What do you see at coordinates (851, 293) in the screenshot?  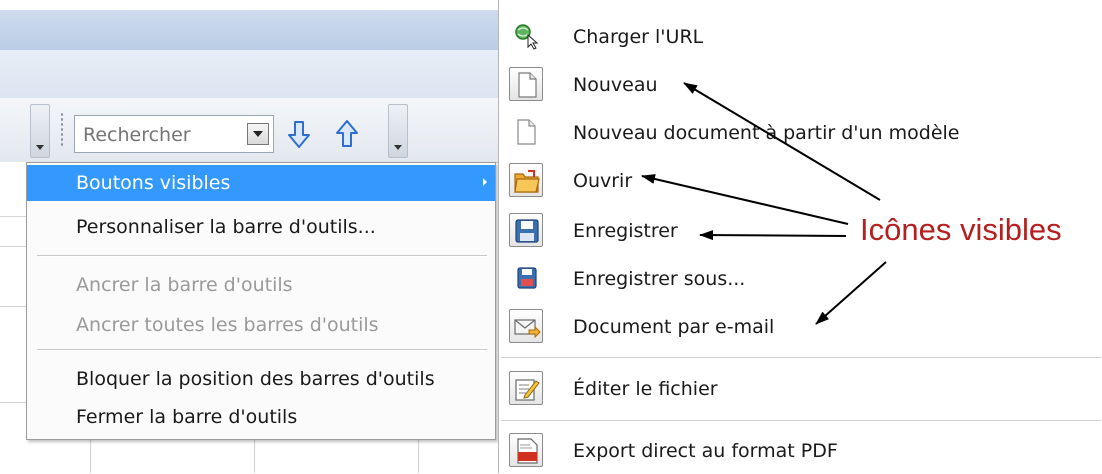 I see `arrow-to-document-email` at bounding box center [851, 293].